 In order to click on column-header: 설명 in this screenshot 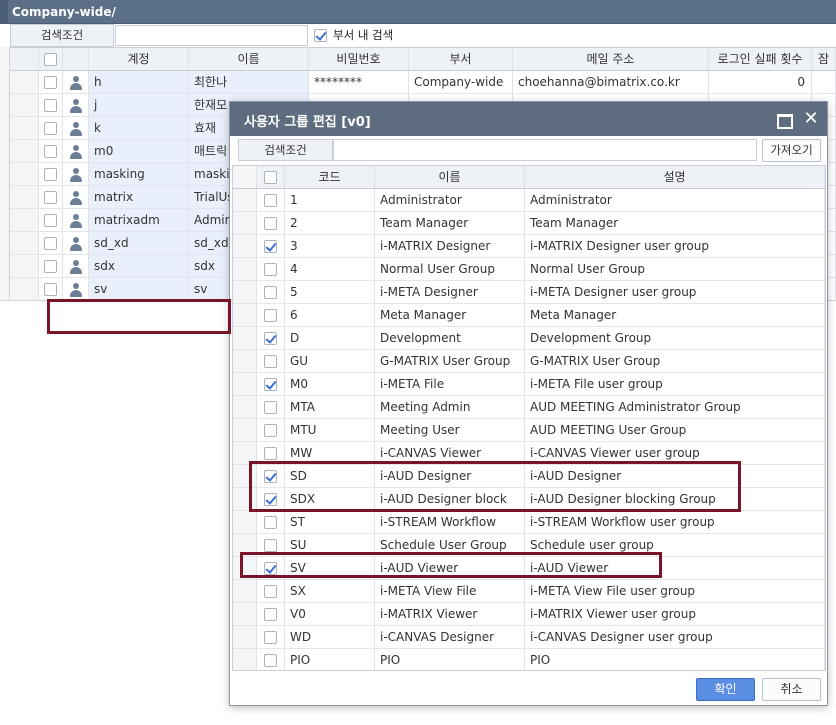, I will do `click(675, 177)`.